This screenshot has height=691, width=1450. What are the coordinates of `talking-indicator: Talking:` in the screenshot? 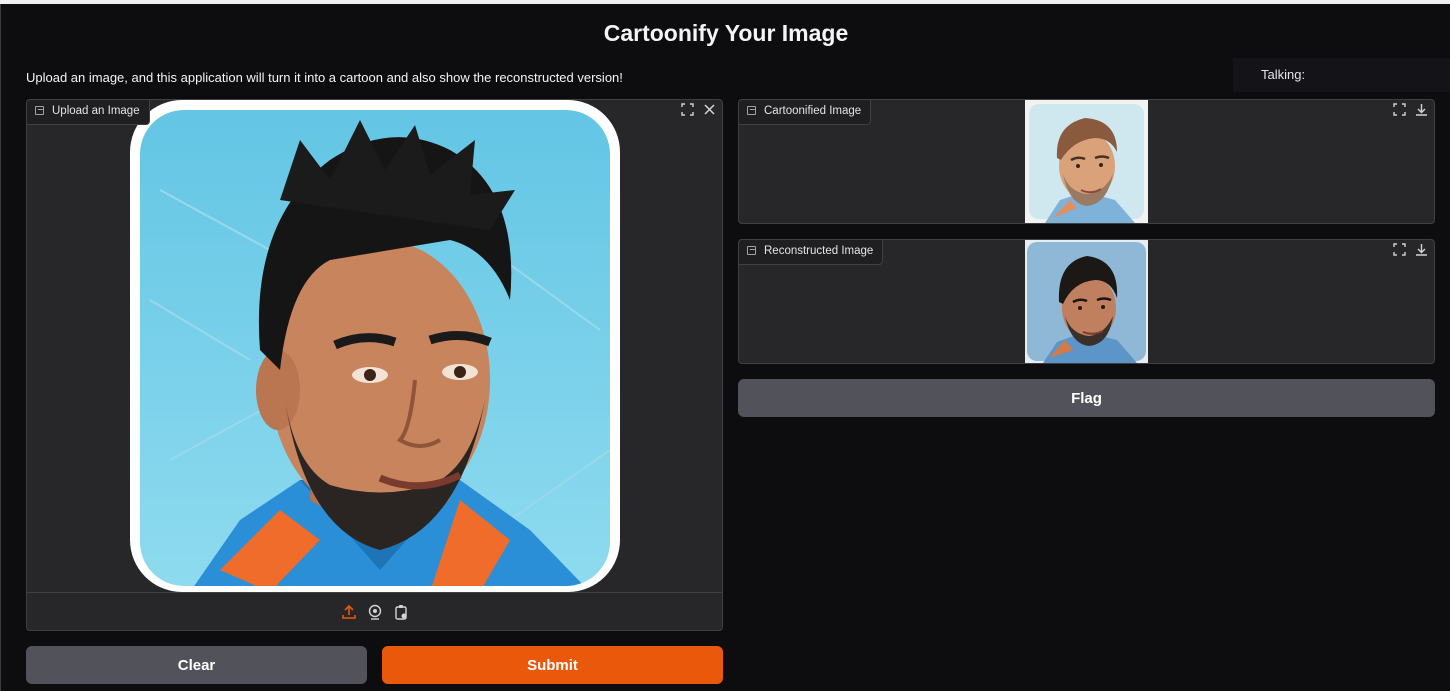 It's located at (1341, 75).